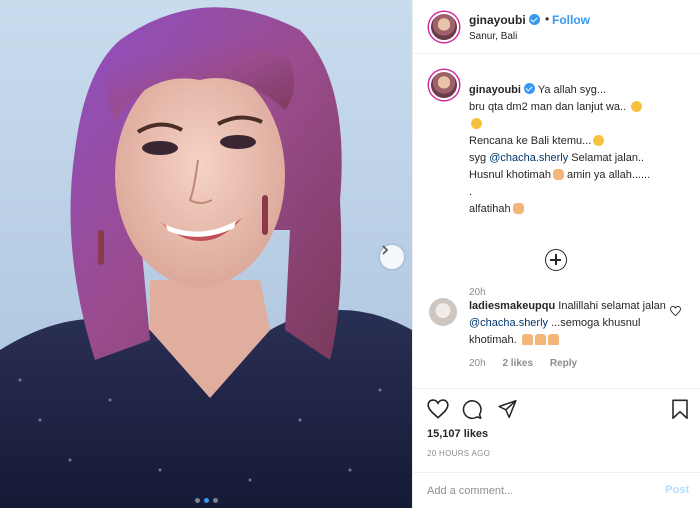  I want to click on comment-likes-count: 2 likes, so click(517, 363).